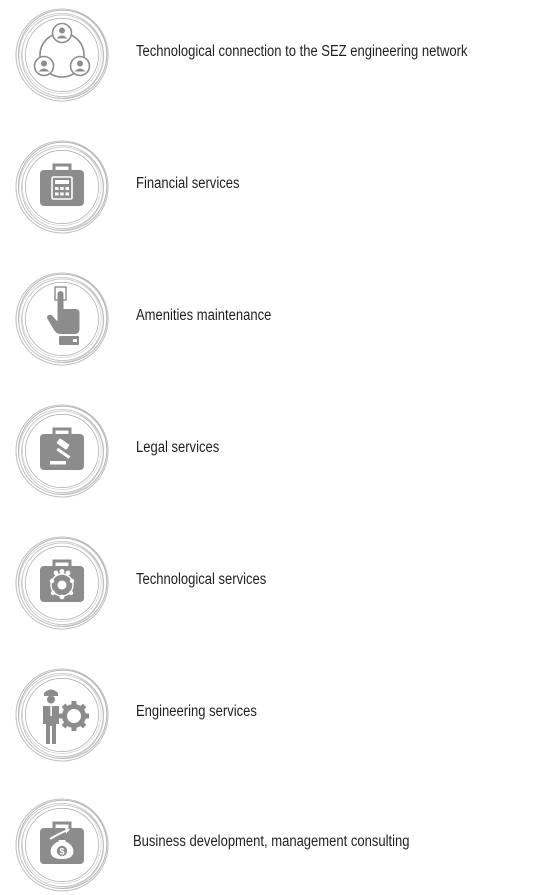  What do you see at coordinates (274, 451) in the screenshot?
I see `service-item-legal: Legal services` at bounding box center [274, 451].